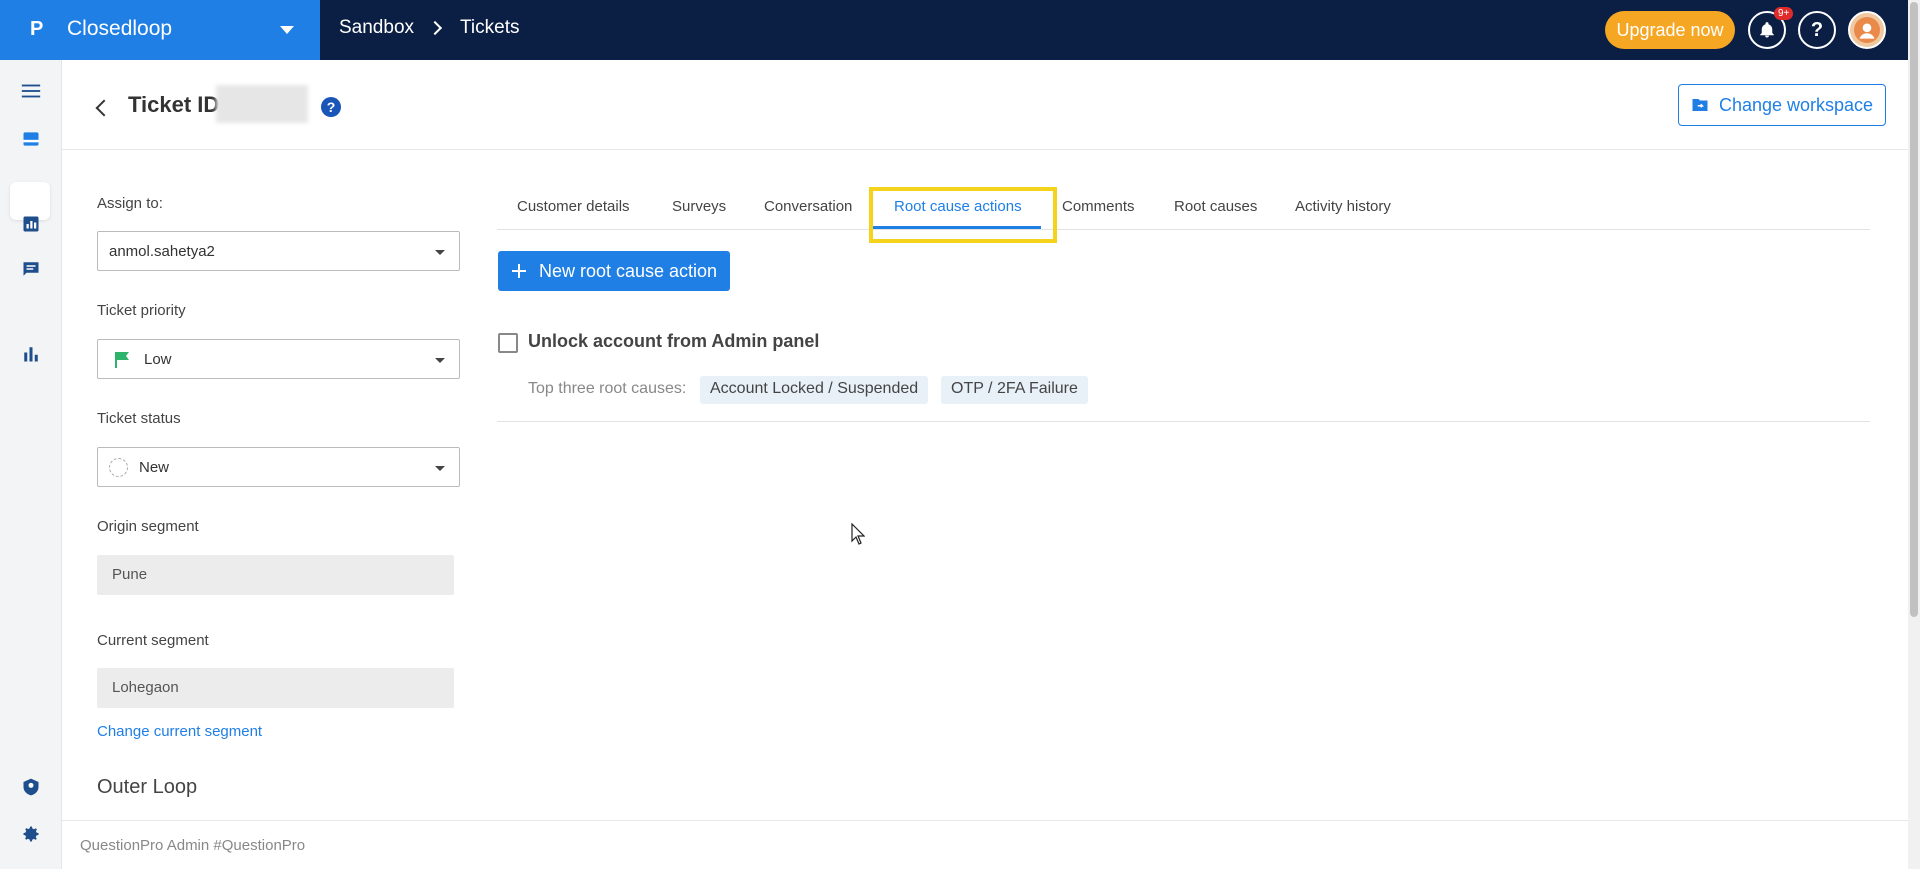 Image resolution: width=1920 pixels, height=869 pixels. I want to click on current-segment-field: Lohegaon, so click(275, 688).